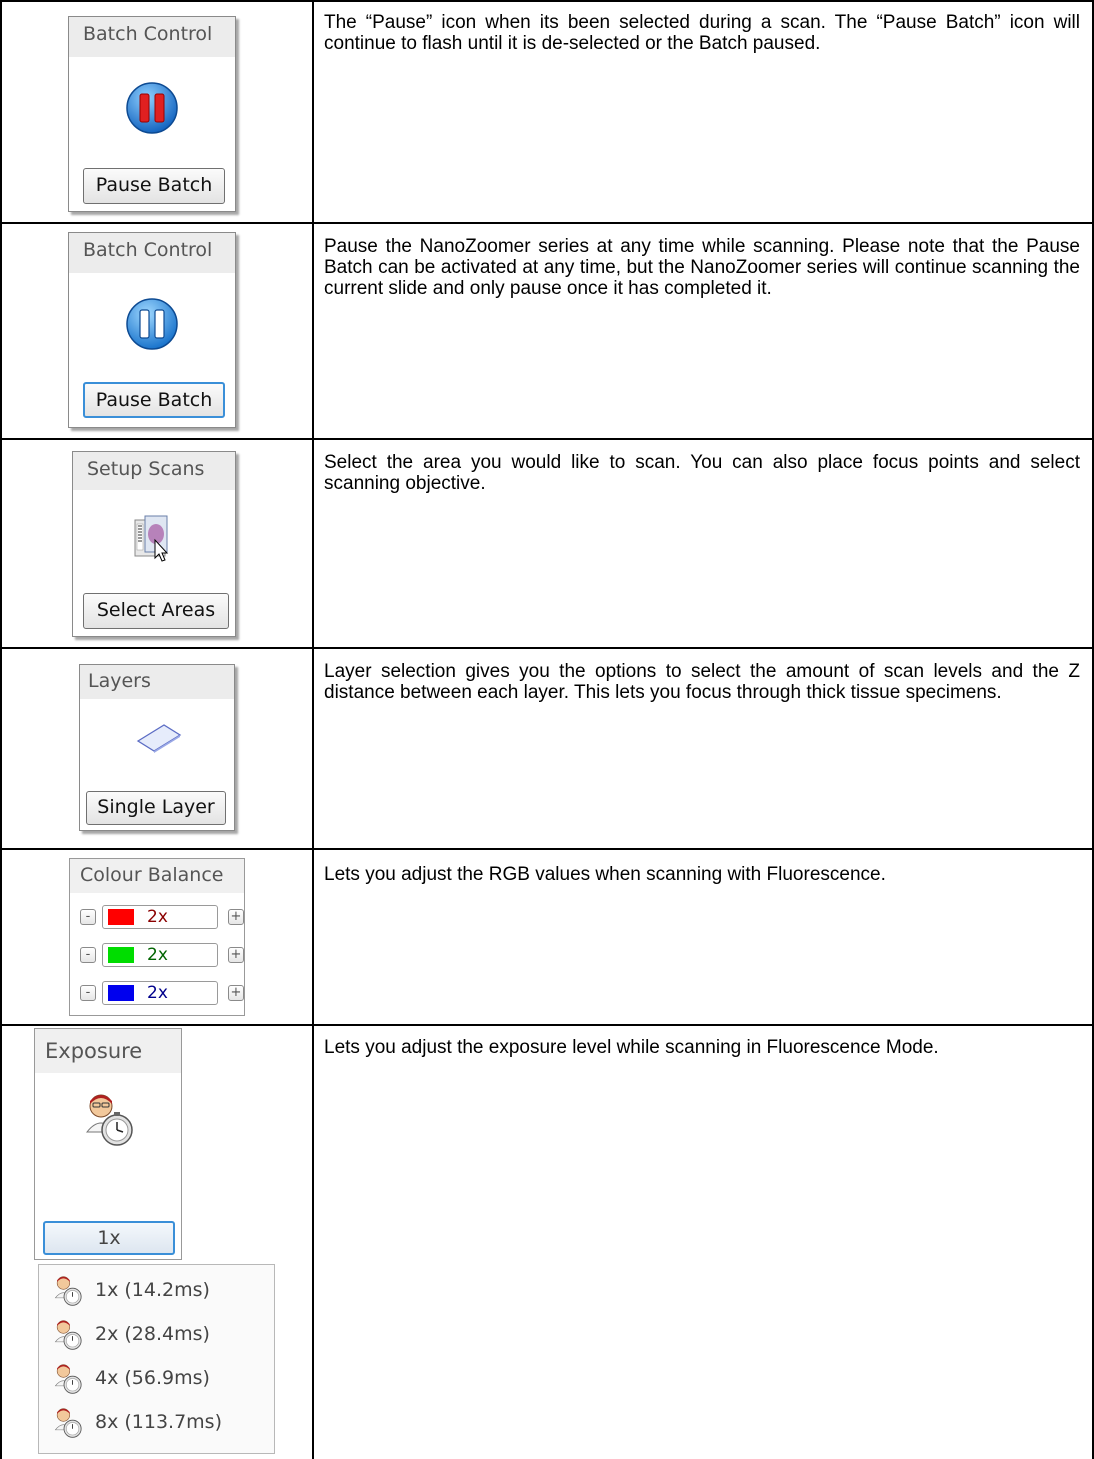 The height and width of the screenshot is (1459, 1094). What do you see at coordinates (152, 324) in the screenshot?
I see `pause-icon` at bounding box center [152, 324].